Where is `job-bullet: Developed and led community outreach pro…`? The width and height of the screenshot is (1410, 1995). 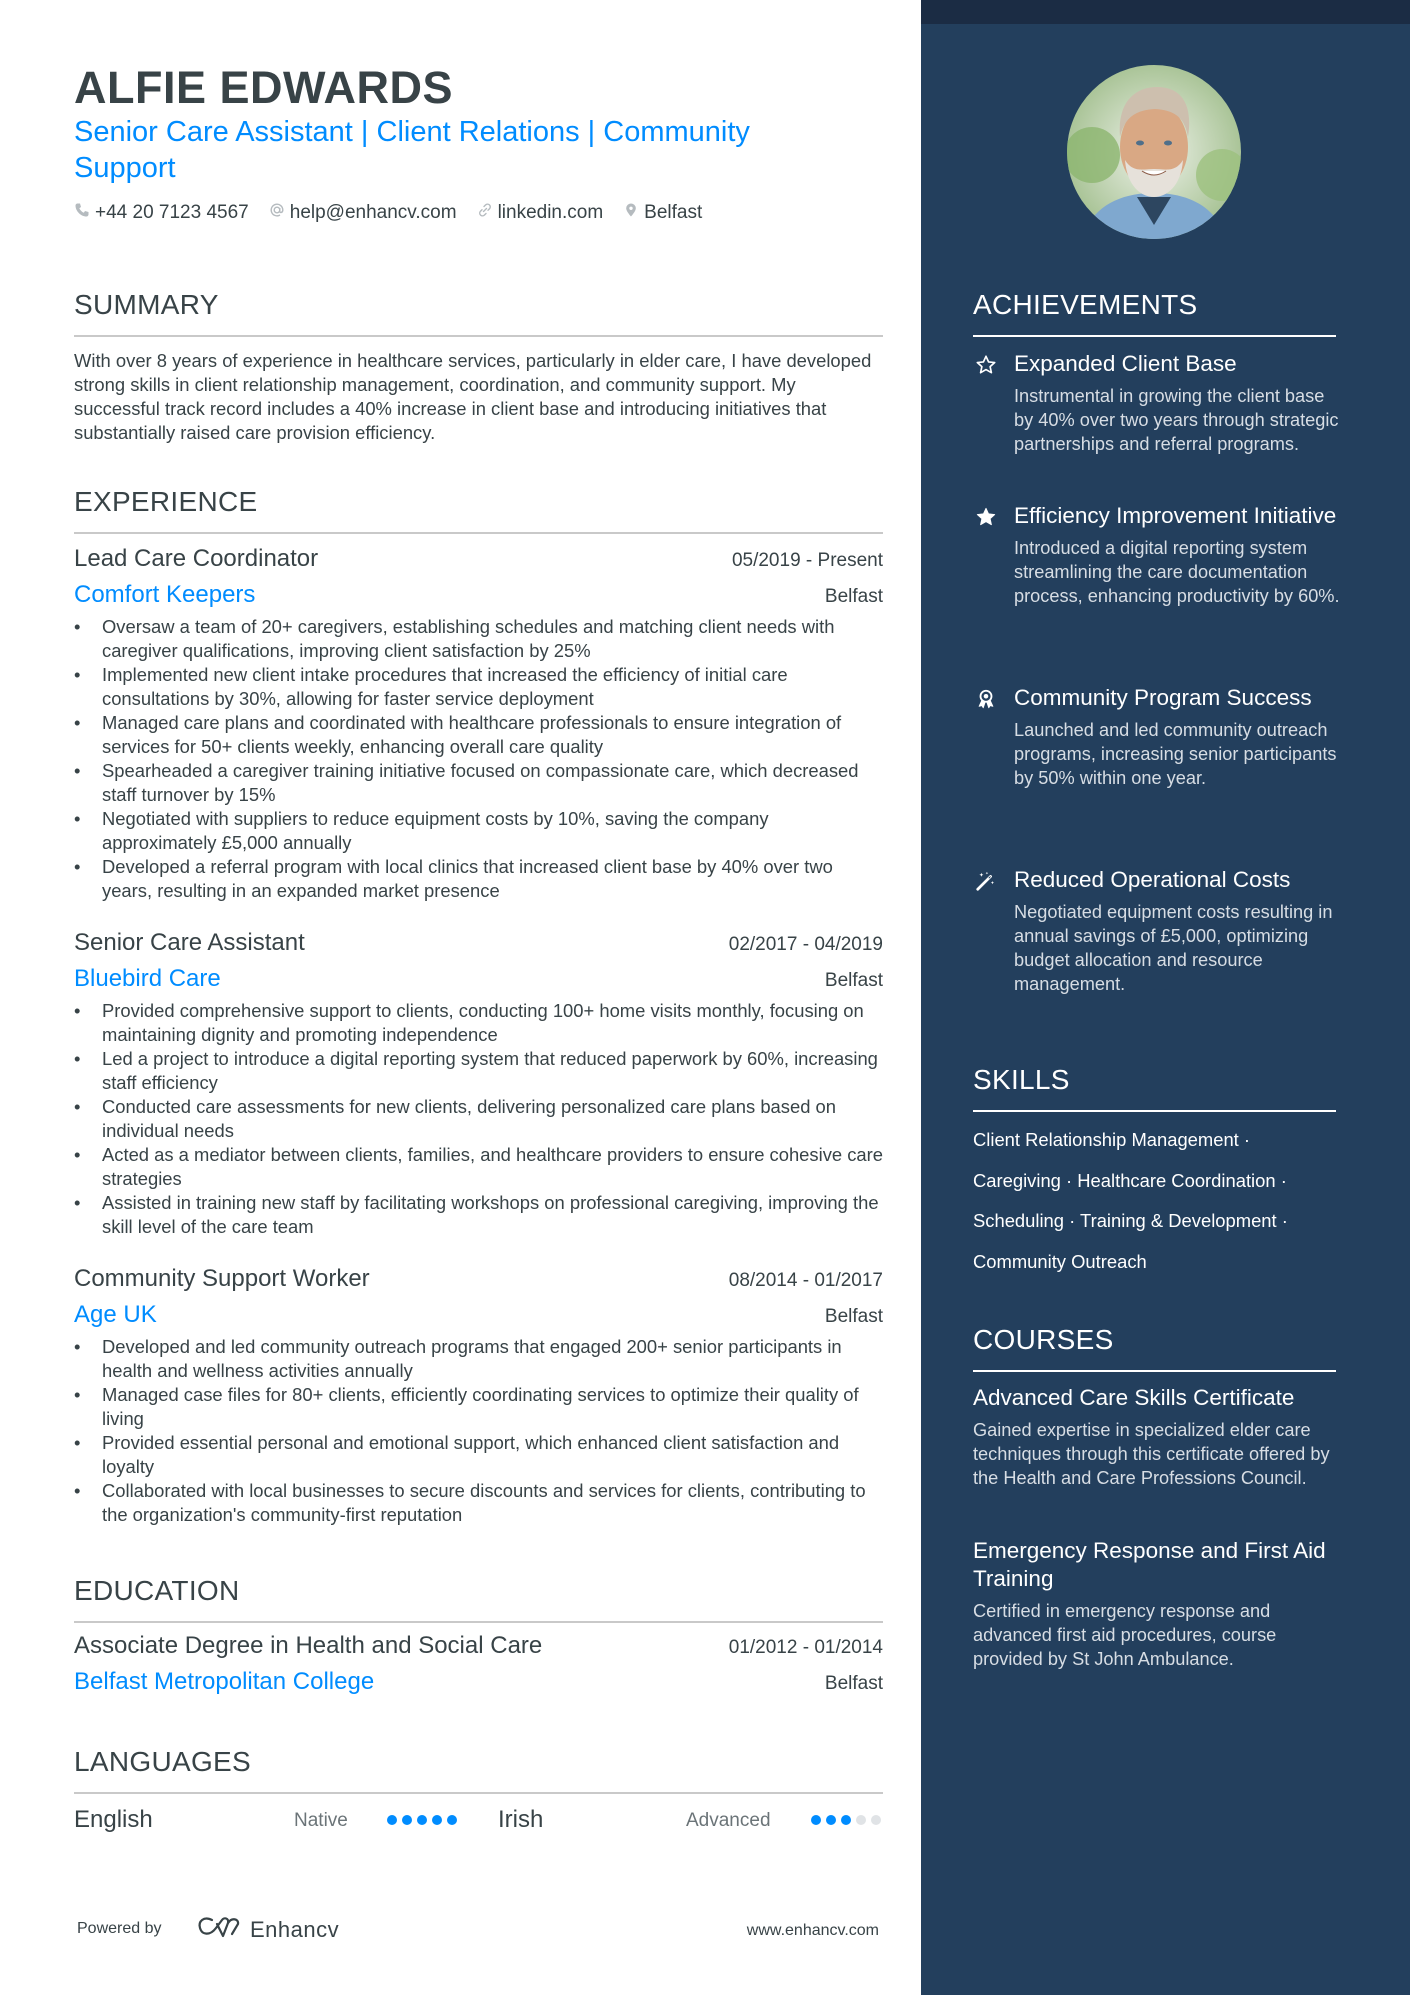
job-bullet: Developed and led community outreach pro… is located at coordinates (478, 1359).